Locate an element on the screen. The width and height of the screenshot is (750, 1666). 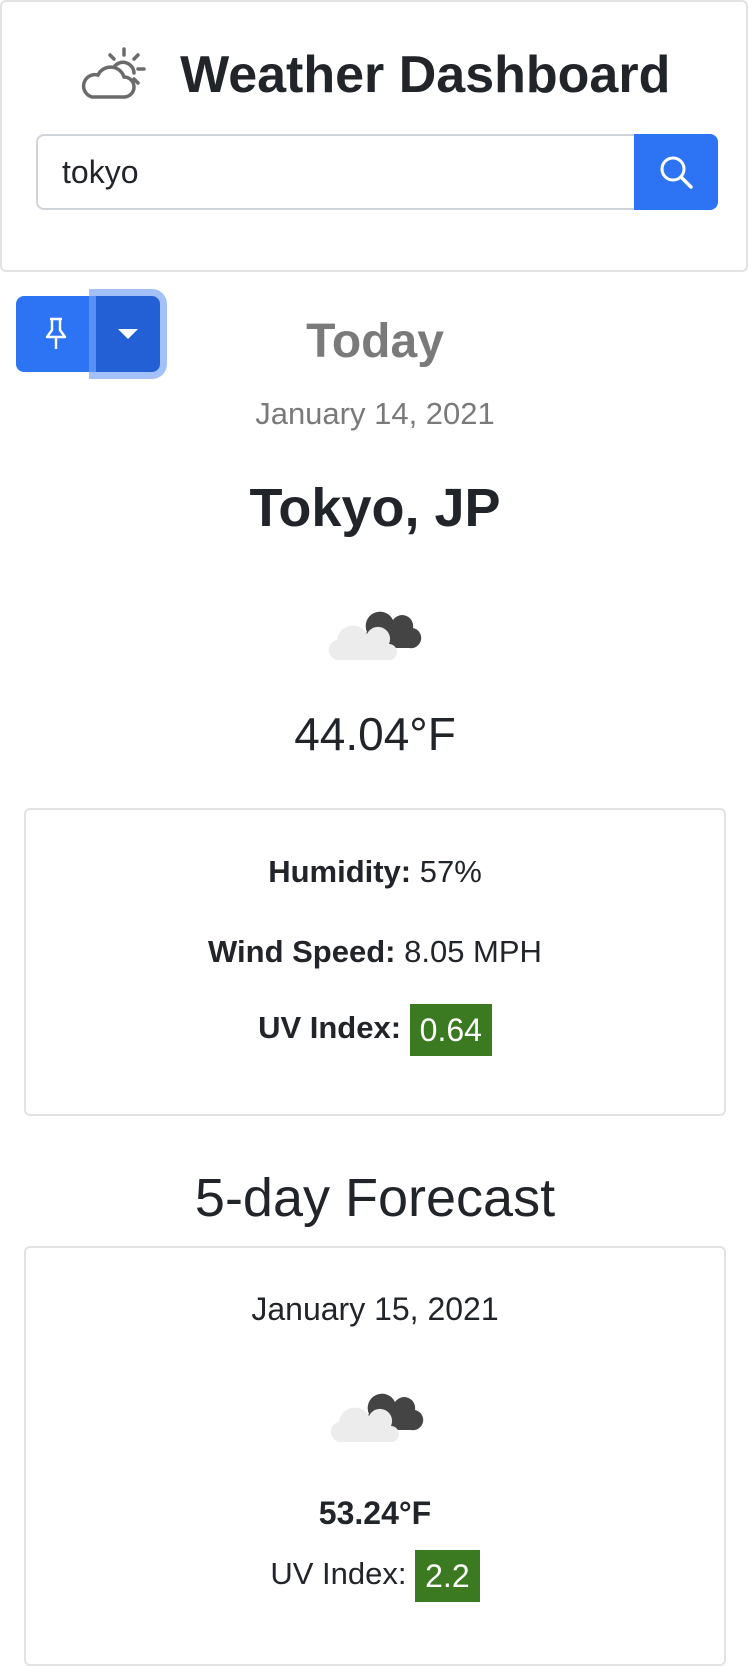
today-date: January 14, 2021 is located at coordinates (375, 413).